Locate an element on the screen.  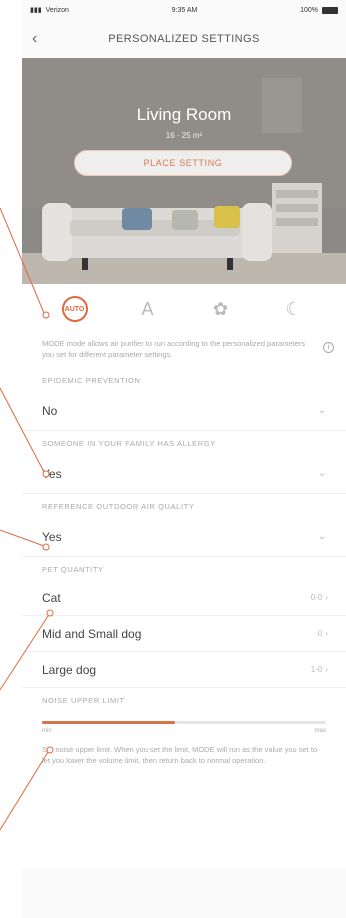
carrier-label: Verizon is located at coordinates (57, 10).